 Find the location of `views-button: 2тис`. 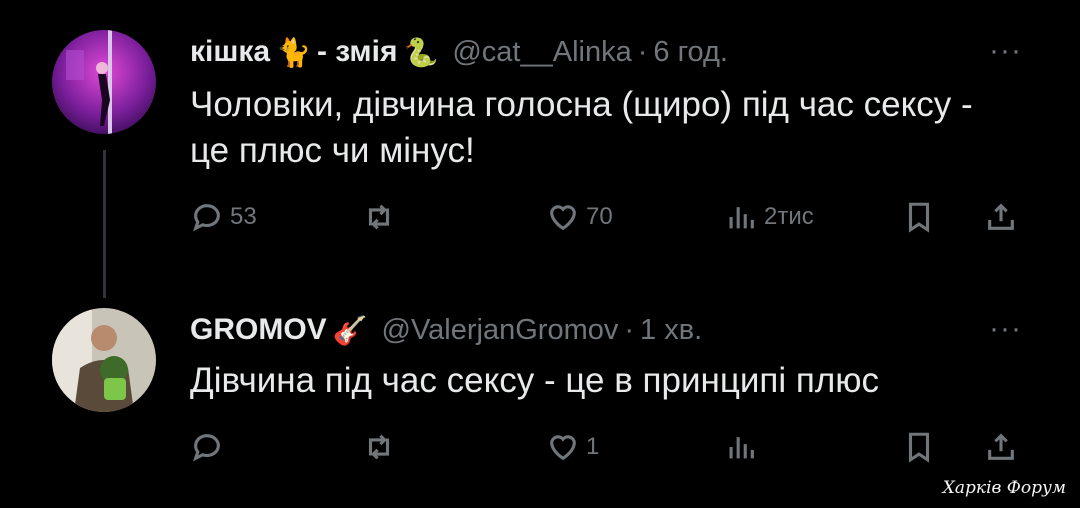

views-button: 2тис is located at coordinates (769, 217).